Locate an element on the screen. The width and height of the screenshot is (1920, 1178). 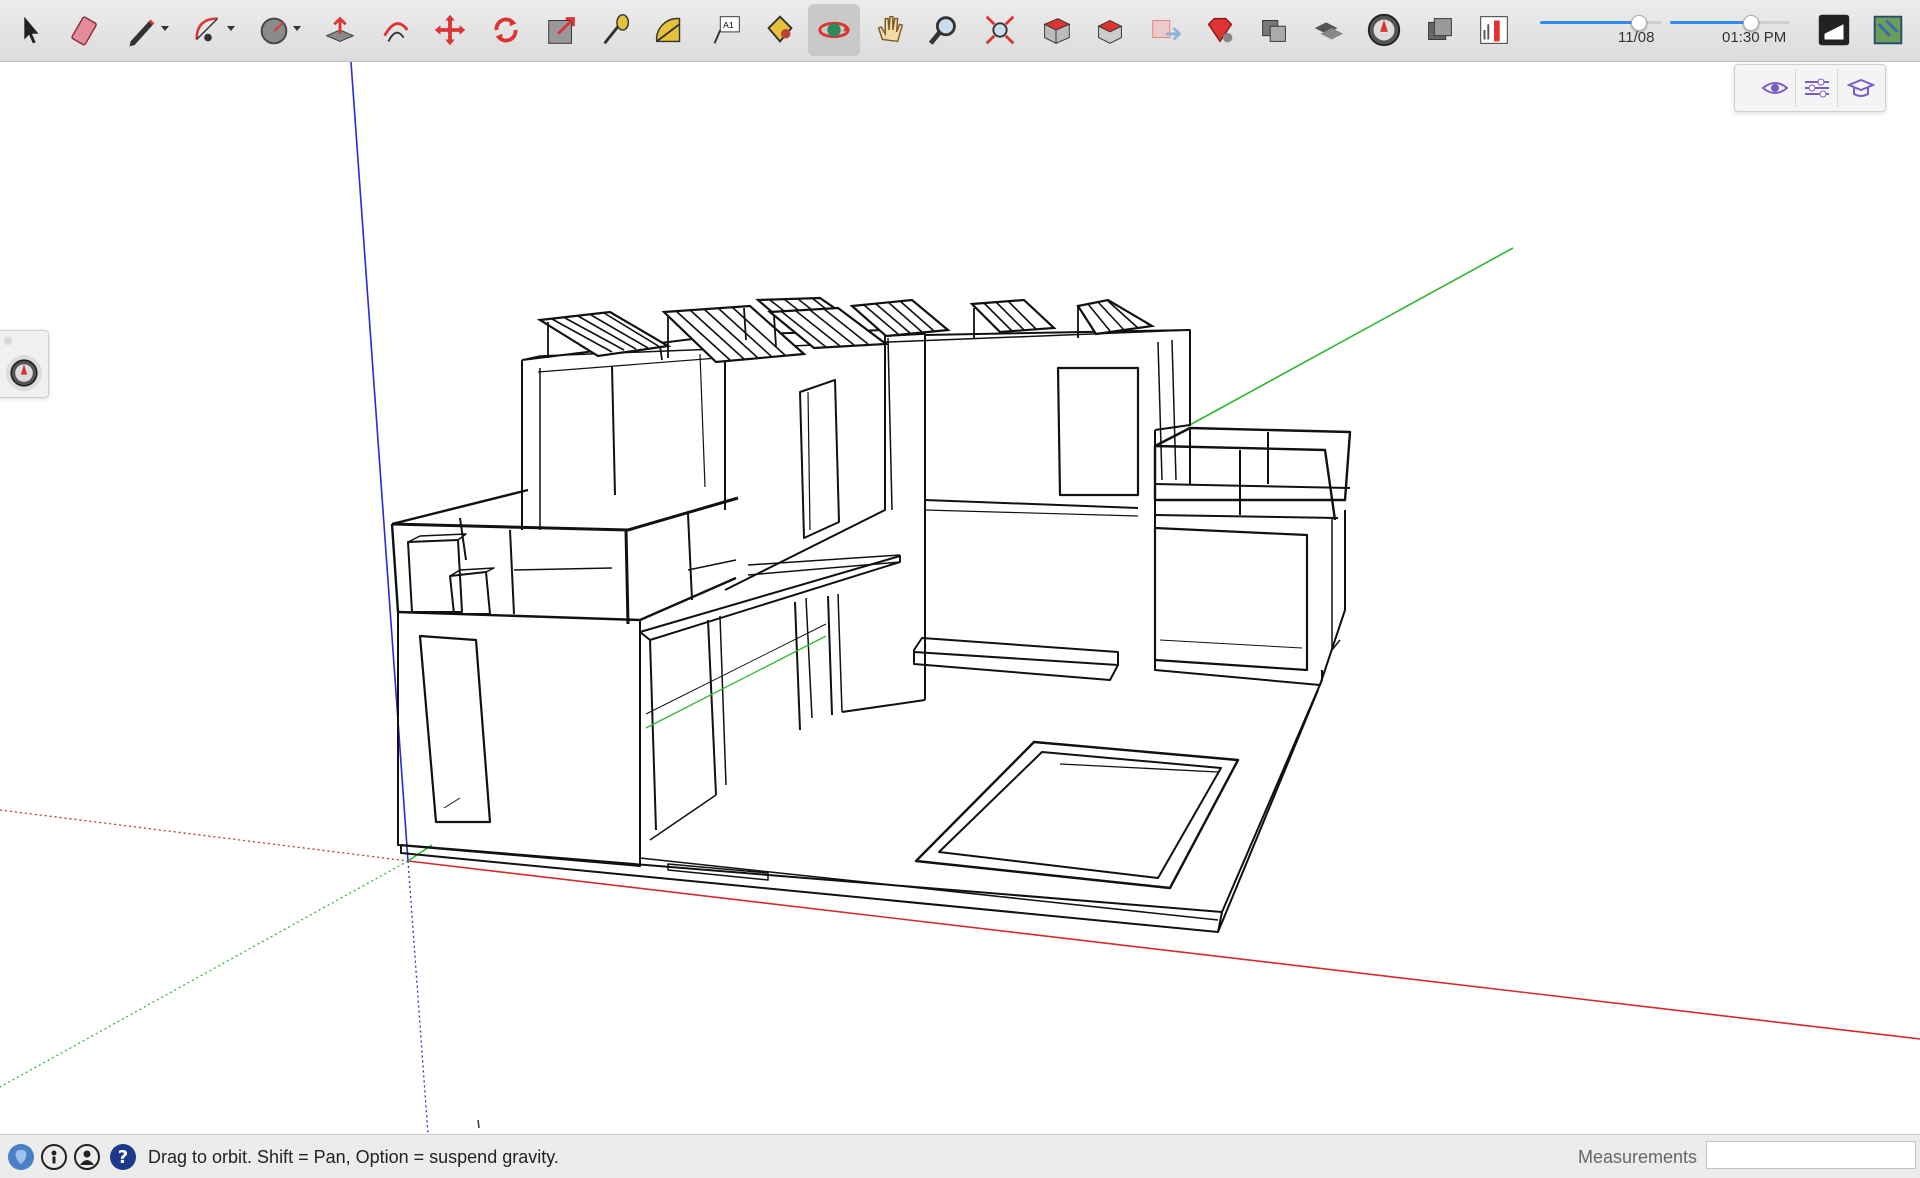
materials-icon is located at coordinates (1329, 31).